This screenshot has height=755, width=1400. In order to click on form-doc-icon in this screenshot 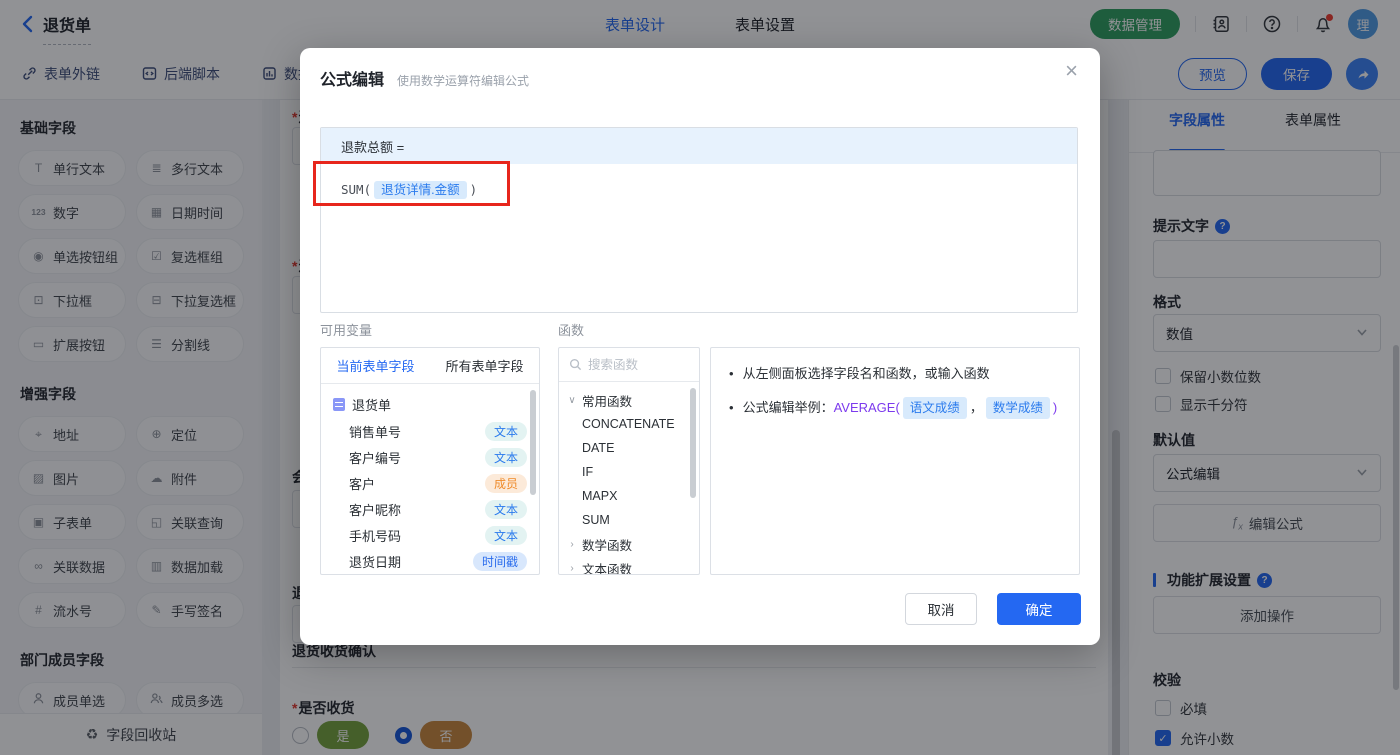, I will do `click(339, 404)`.